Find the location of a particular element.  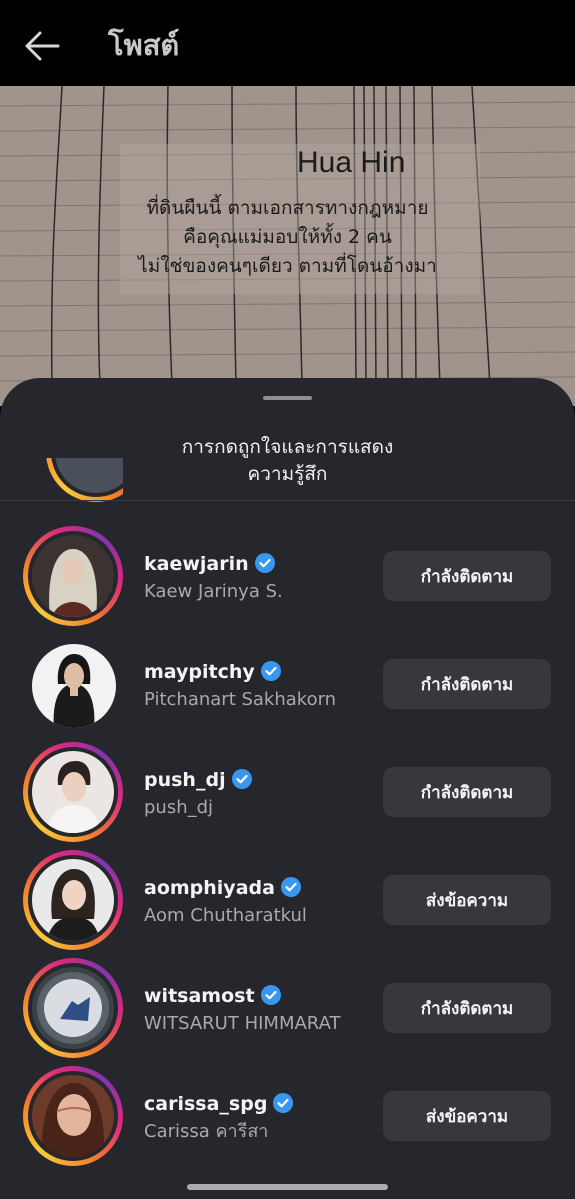

username-text: aomphiyada is located at coordinates (209, 888).